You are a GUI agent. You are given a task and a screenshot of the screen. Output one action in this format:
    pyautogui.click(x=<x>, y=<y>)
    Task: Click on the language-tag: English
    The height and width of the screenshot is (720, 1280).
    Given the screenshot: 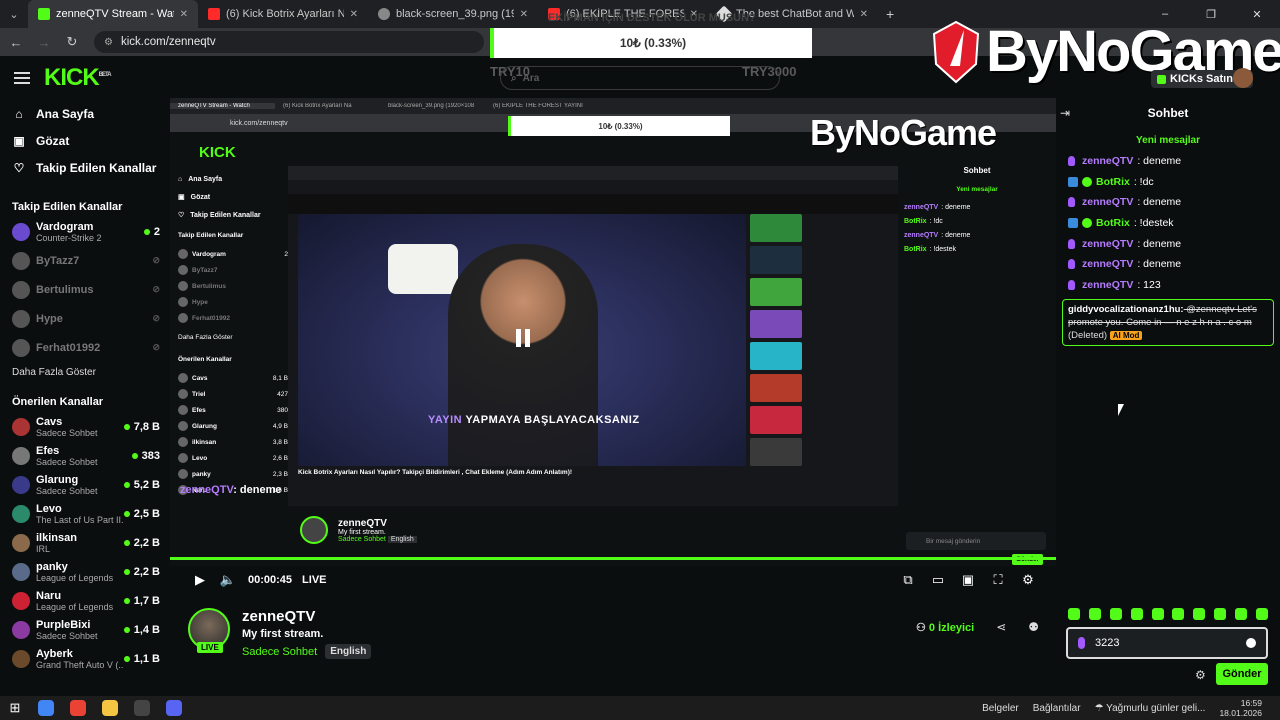 What is the action you would take?
    pyautogui.click(x=348, y=651)
    